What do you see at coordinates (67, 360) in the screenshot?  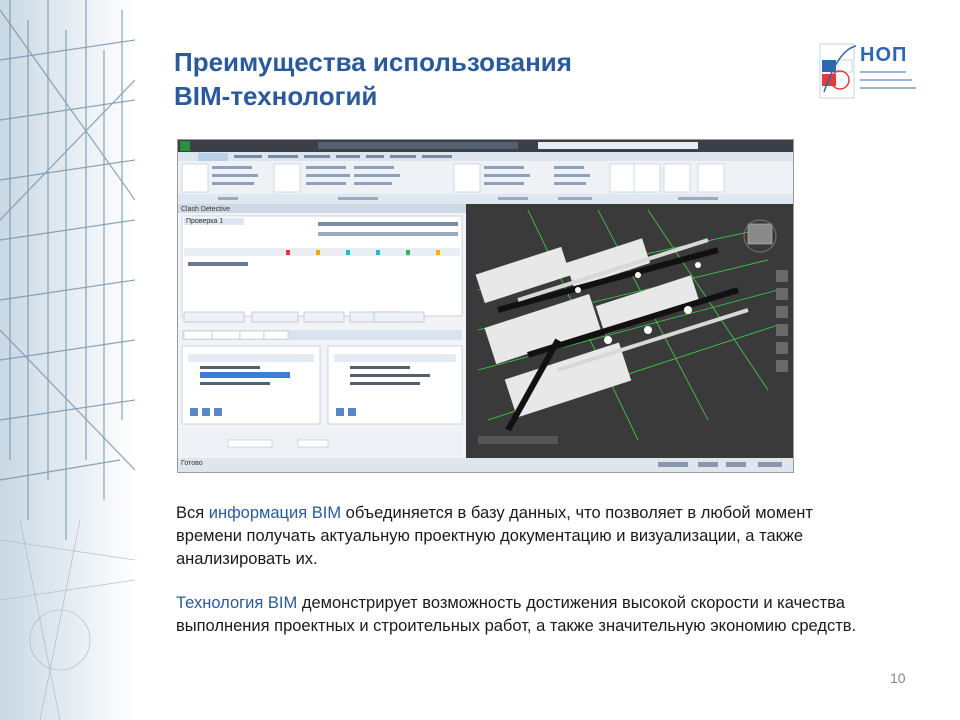 I see `decorative-building-wireframe` at bounding box center [67, 360].